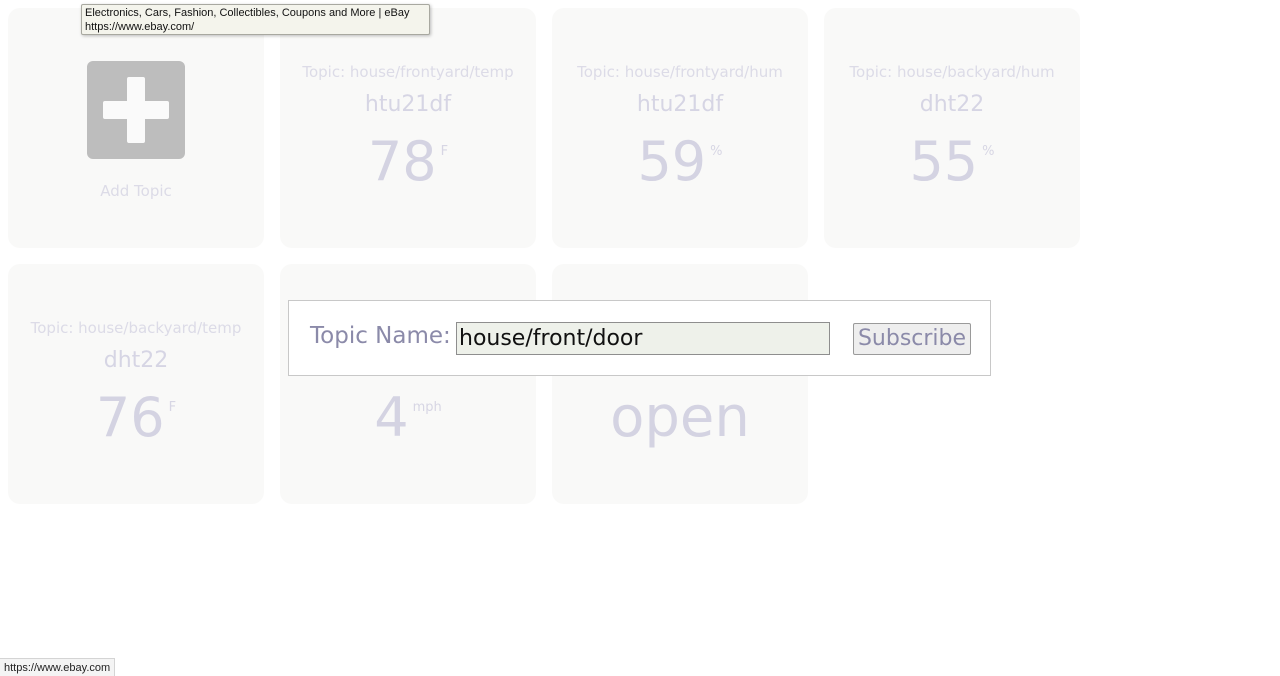 The image size is (1280, 676). I want to click on subscribe-dialog: Topic Name: Subscribe, so click(639, 338).